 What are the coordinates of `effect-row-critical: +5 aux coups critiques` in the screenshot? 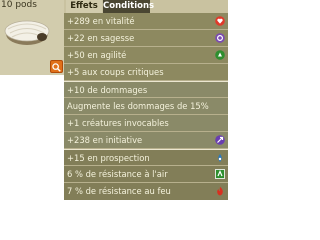 It's located at (146, 72).